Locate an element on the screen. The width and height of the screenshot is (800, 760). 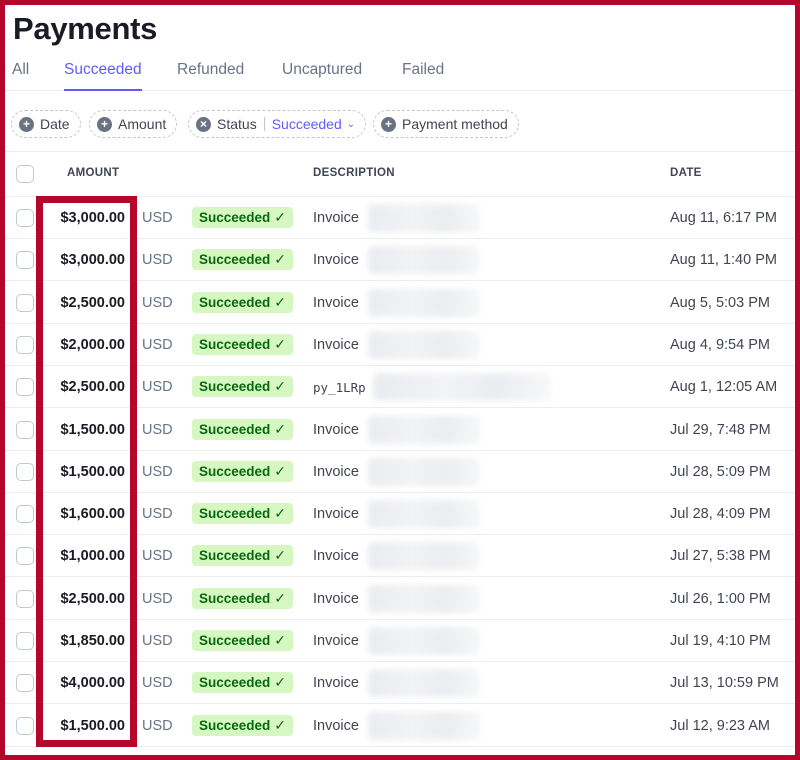
status-tabs: All Succeeded Refunded Uncaptured Failed is located at coordinates (400, 74).